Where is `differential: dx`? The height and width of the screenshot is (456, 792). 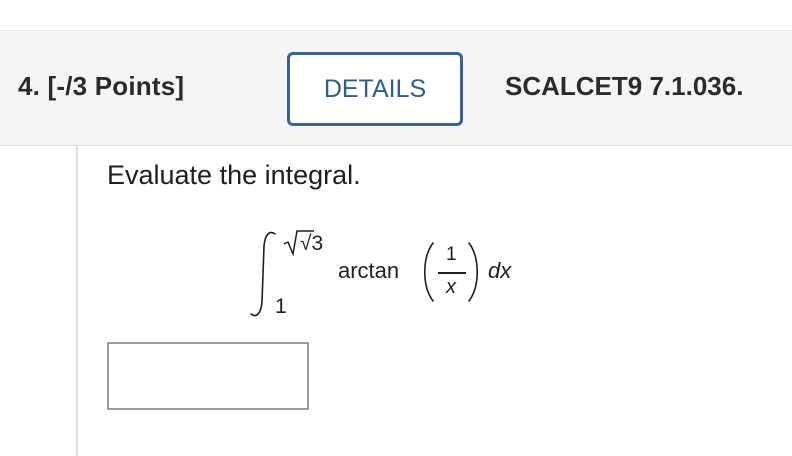
differential: dx is located at coordinates (500, 270).